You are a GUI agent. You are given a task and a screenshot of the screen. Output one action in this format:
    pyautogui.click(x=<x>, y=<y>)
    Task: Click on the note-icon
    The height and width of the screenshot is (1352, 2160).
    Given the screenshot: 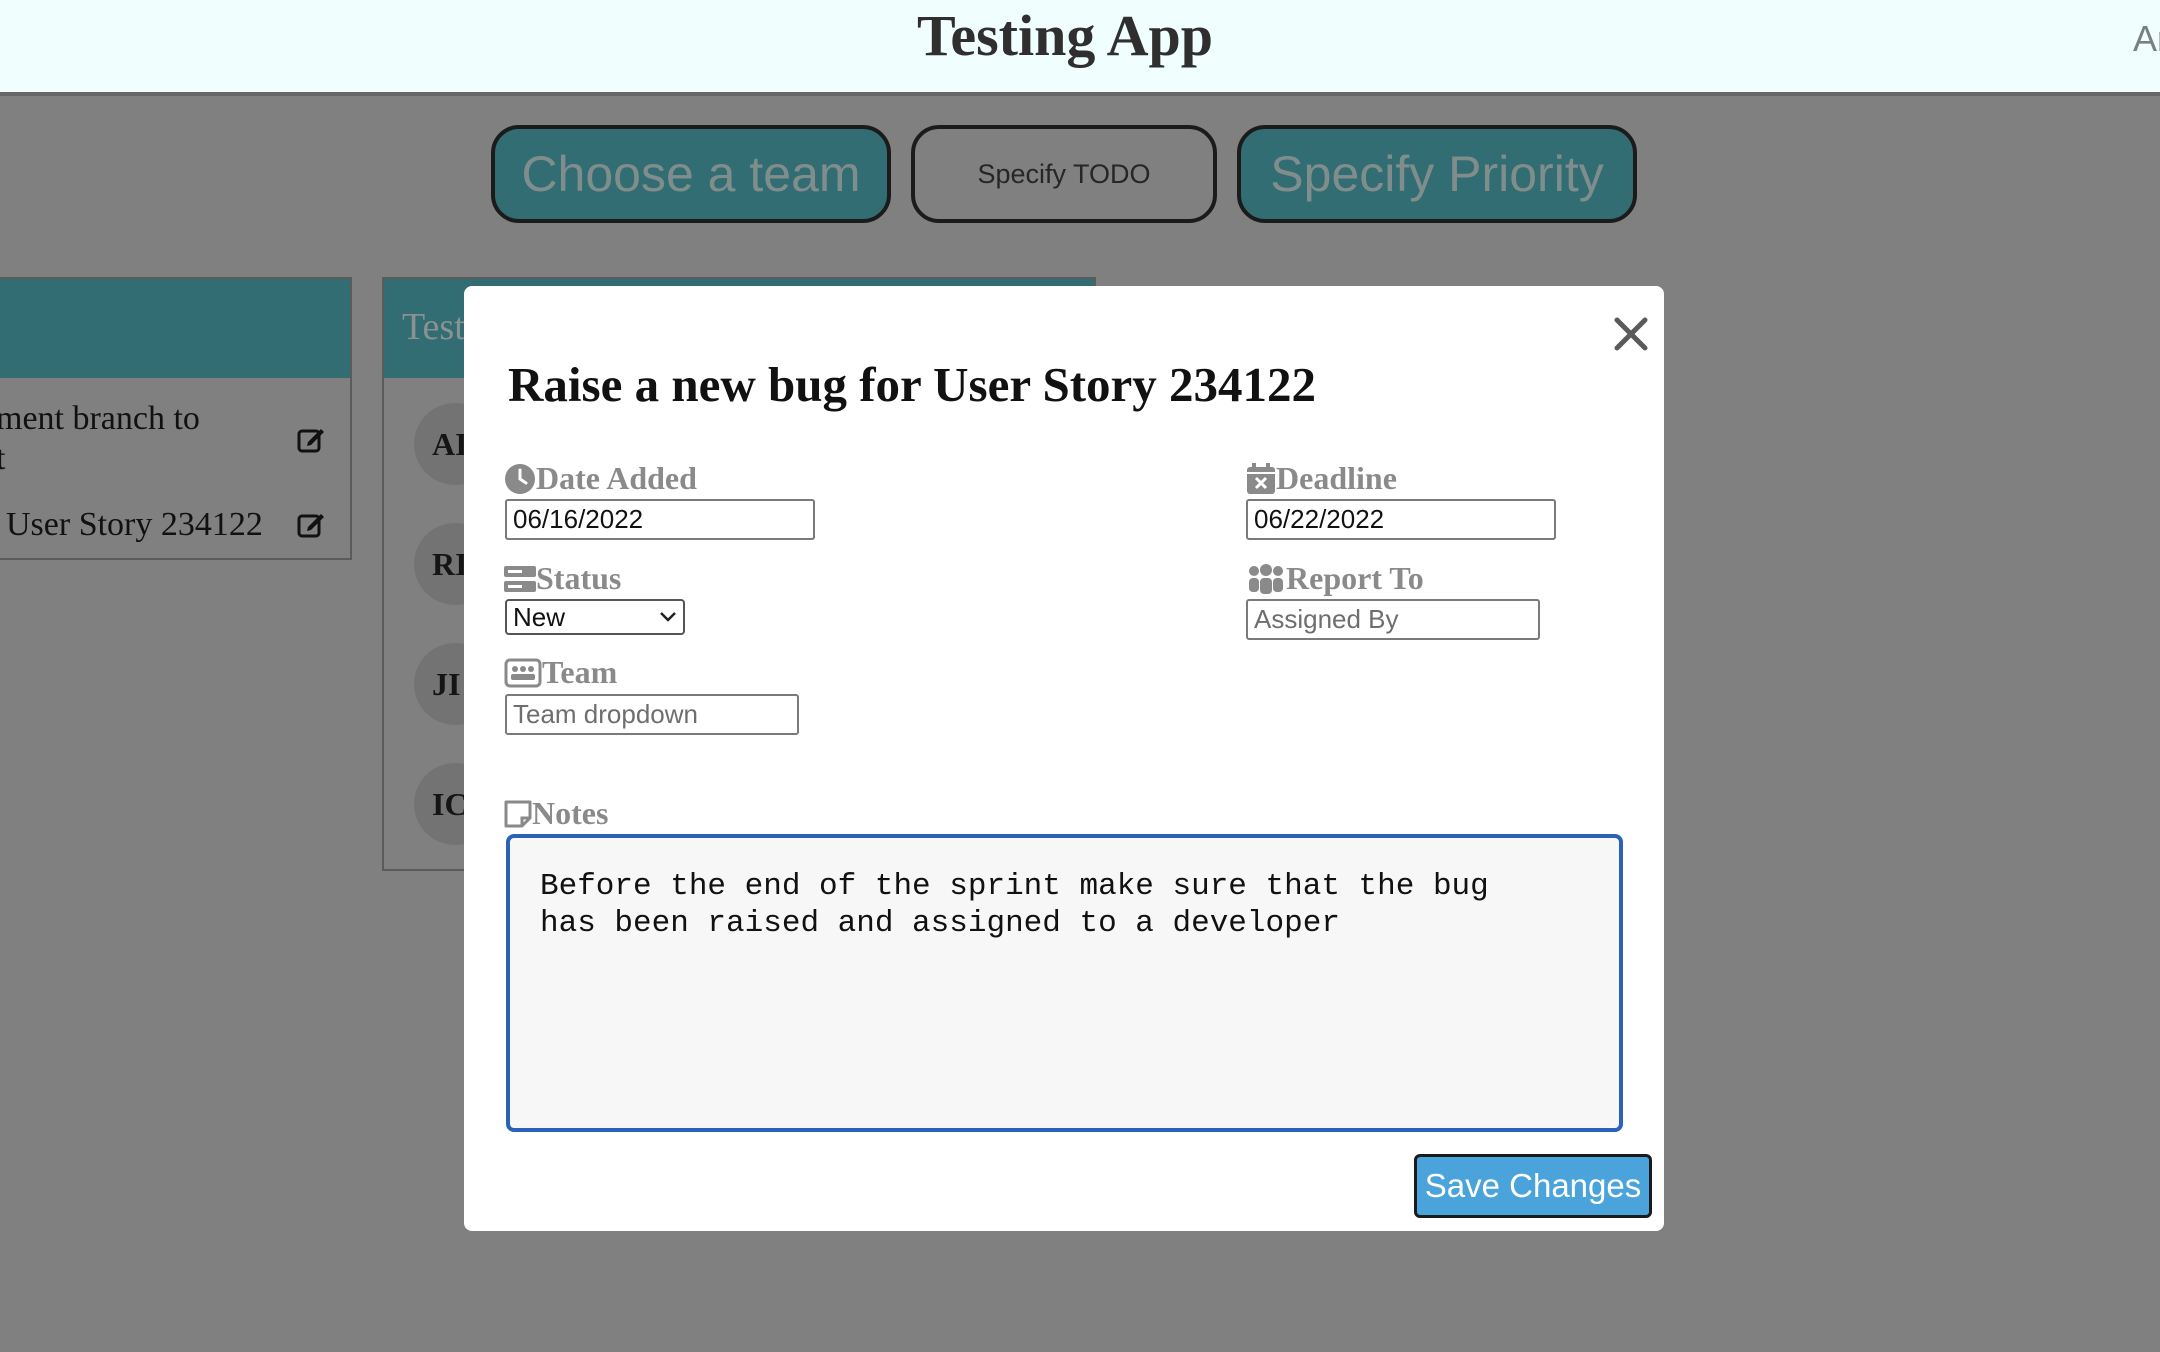 What is the action you would take?
    pyautogui.click(x=518, y=813)
    